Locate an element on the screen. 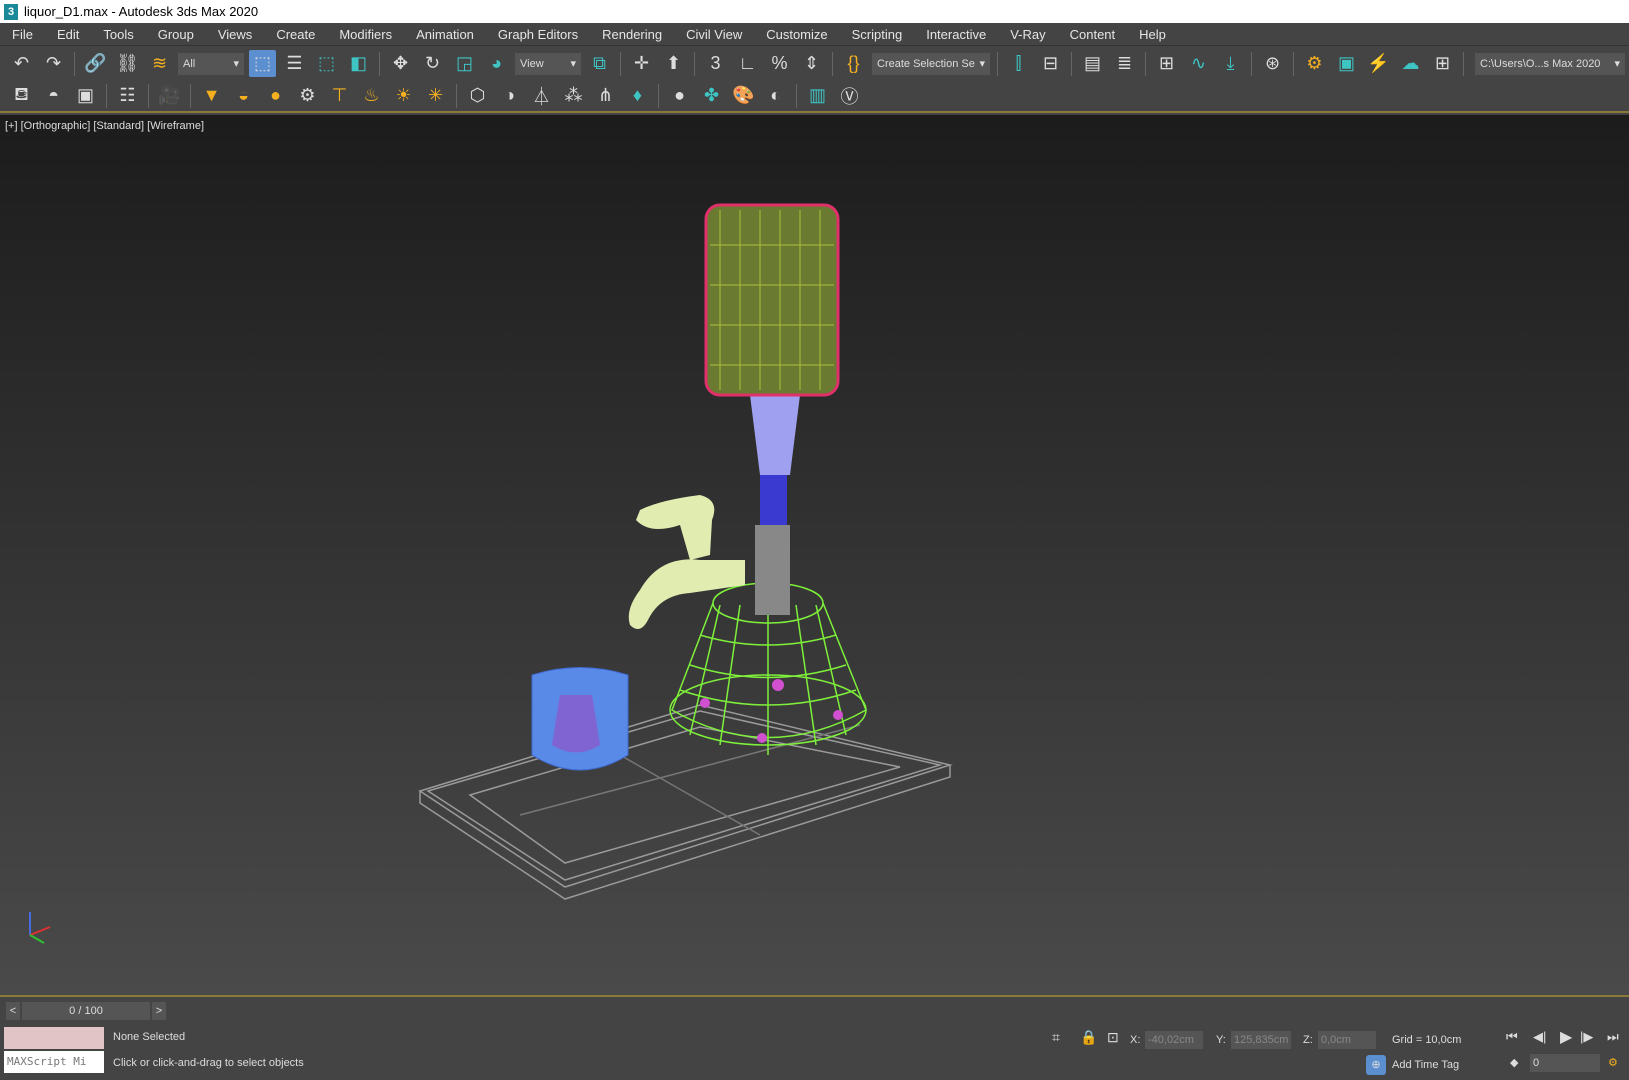 The image size is (1629, 1080). time-slider: < 0 / 100 > is located at coordinates (814, 1011).